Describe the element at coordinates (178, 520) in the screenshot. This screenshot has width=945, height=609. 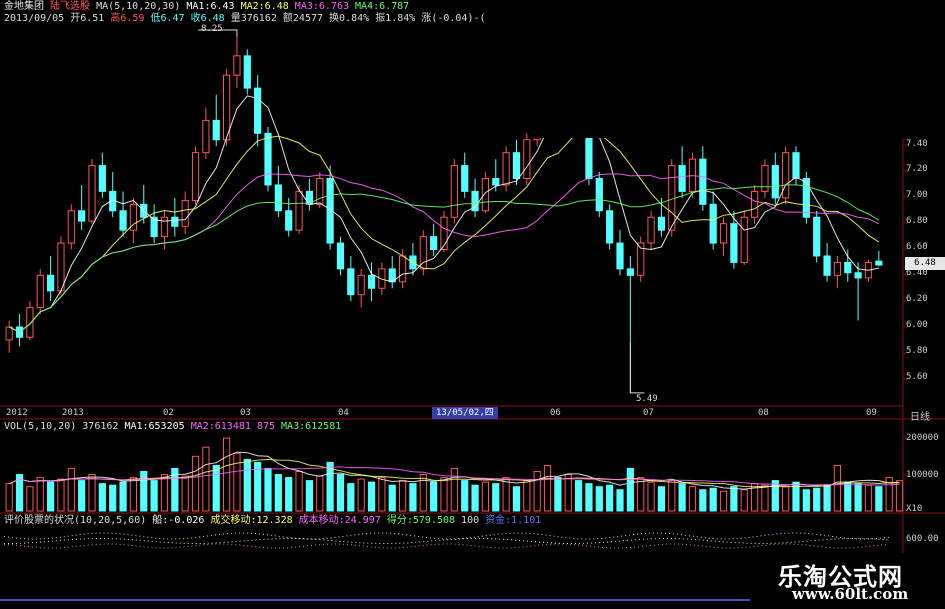
I see `eval-item-1: 船:-0.026` at that location.